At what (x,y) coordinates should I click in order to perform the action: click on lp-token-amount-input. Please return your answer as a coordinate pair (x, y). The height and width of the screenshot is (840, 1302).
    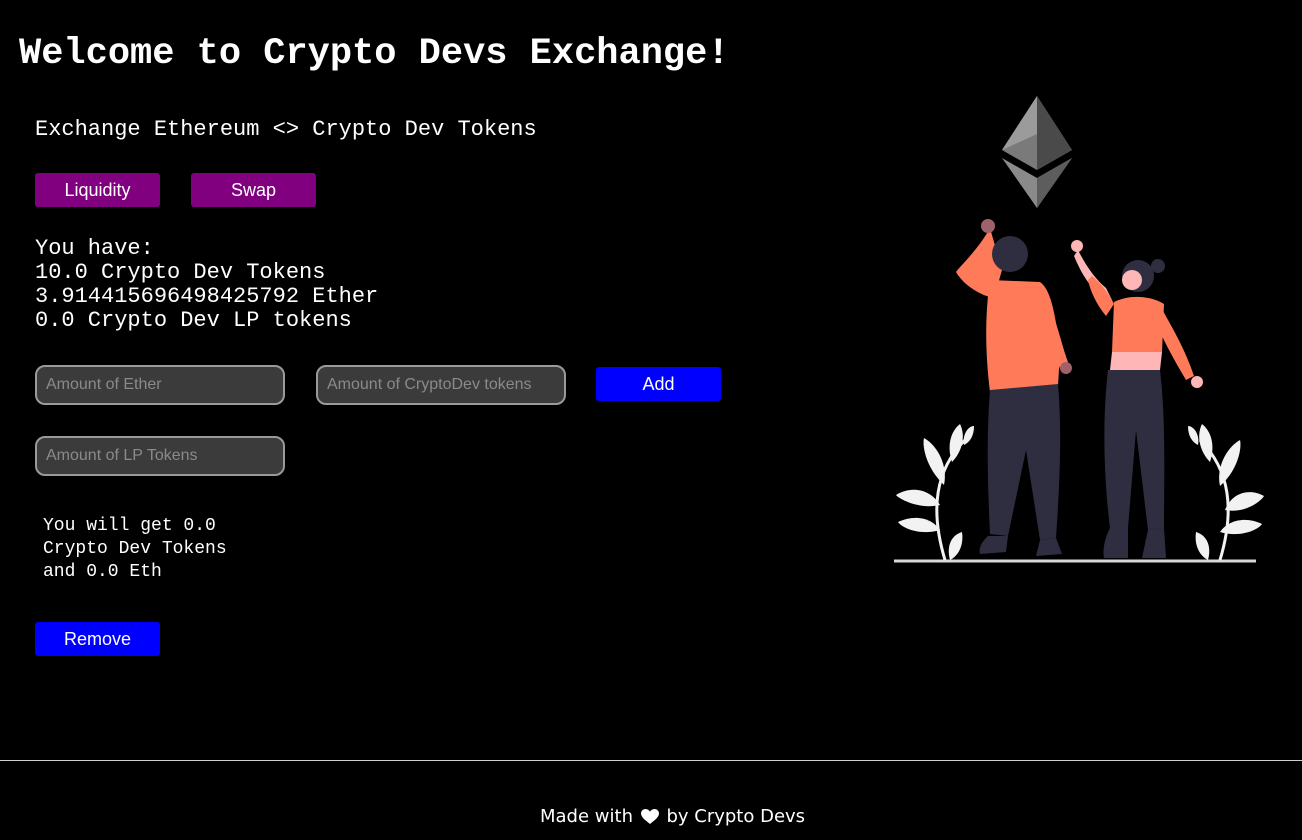
    Looking at the image, I should click on (160, 456).